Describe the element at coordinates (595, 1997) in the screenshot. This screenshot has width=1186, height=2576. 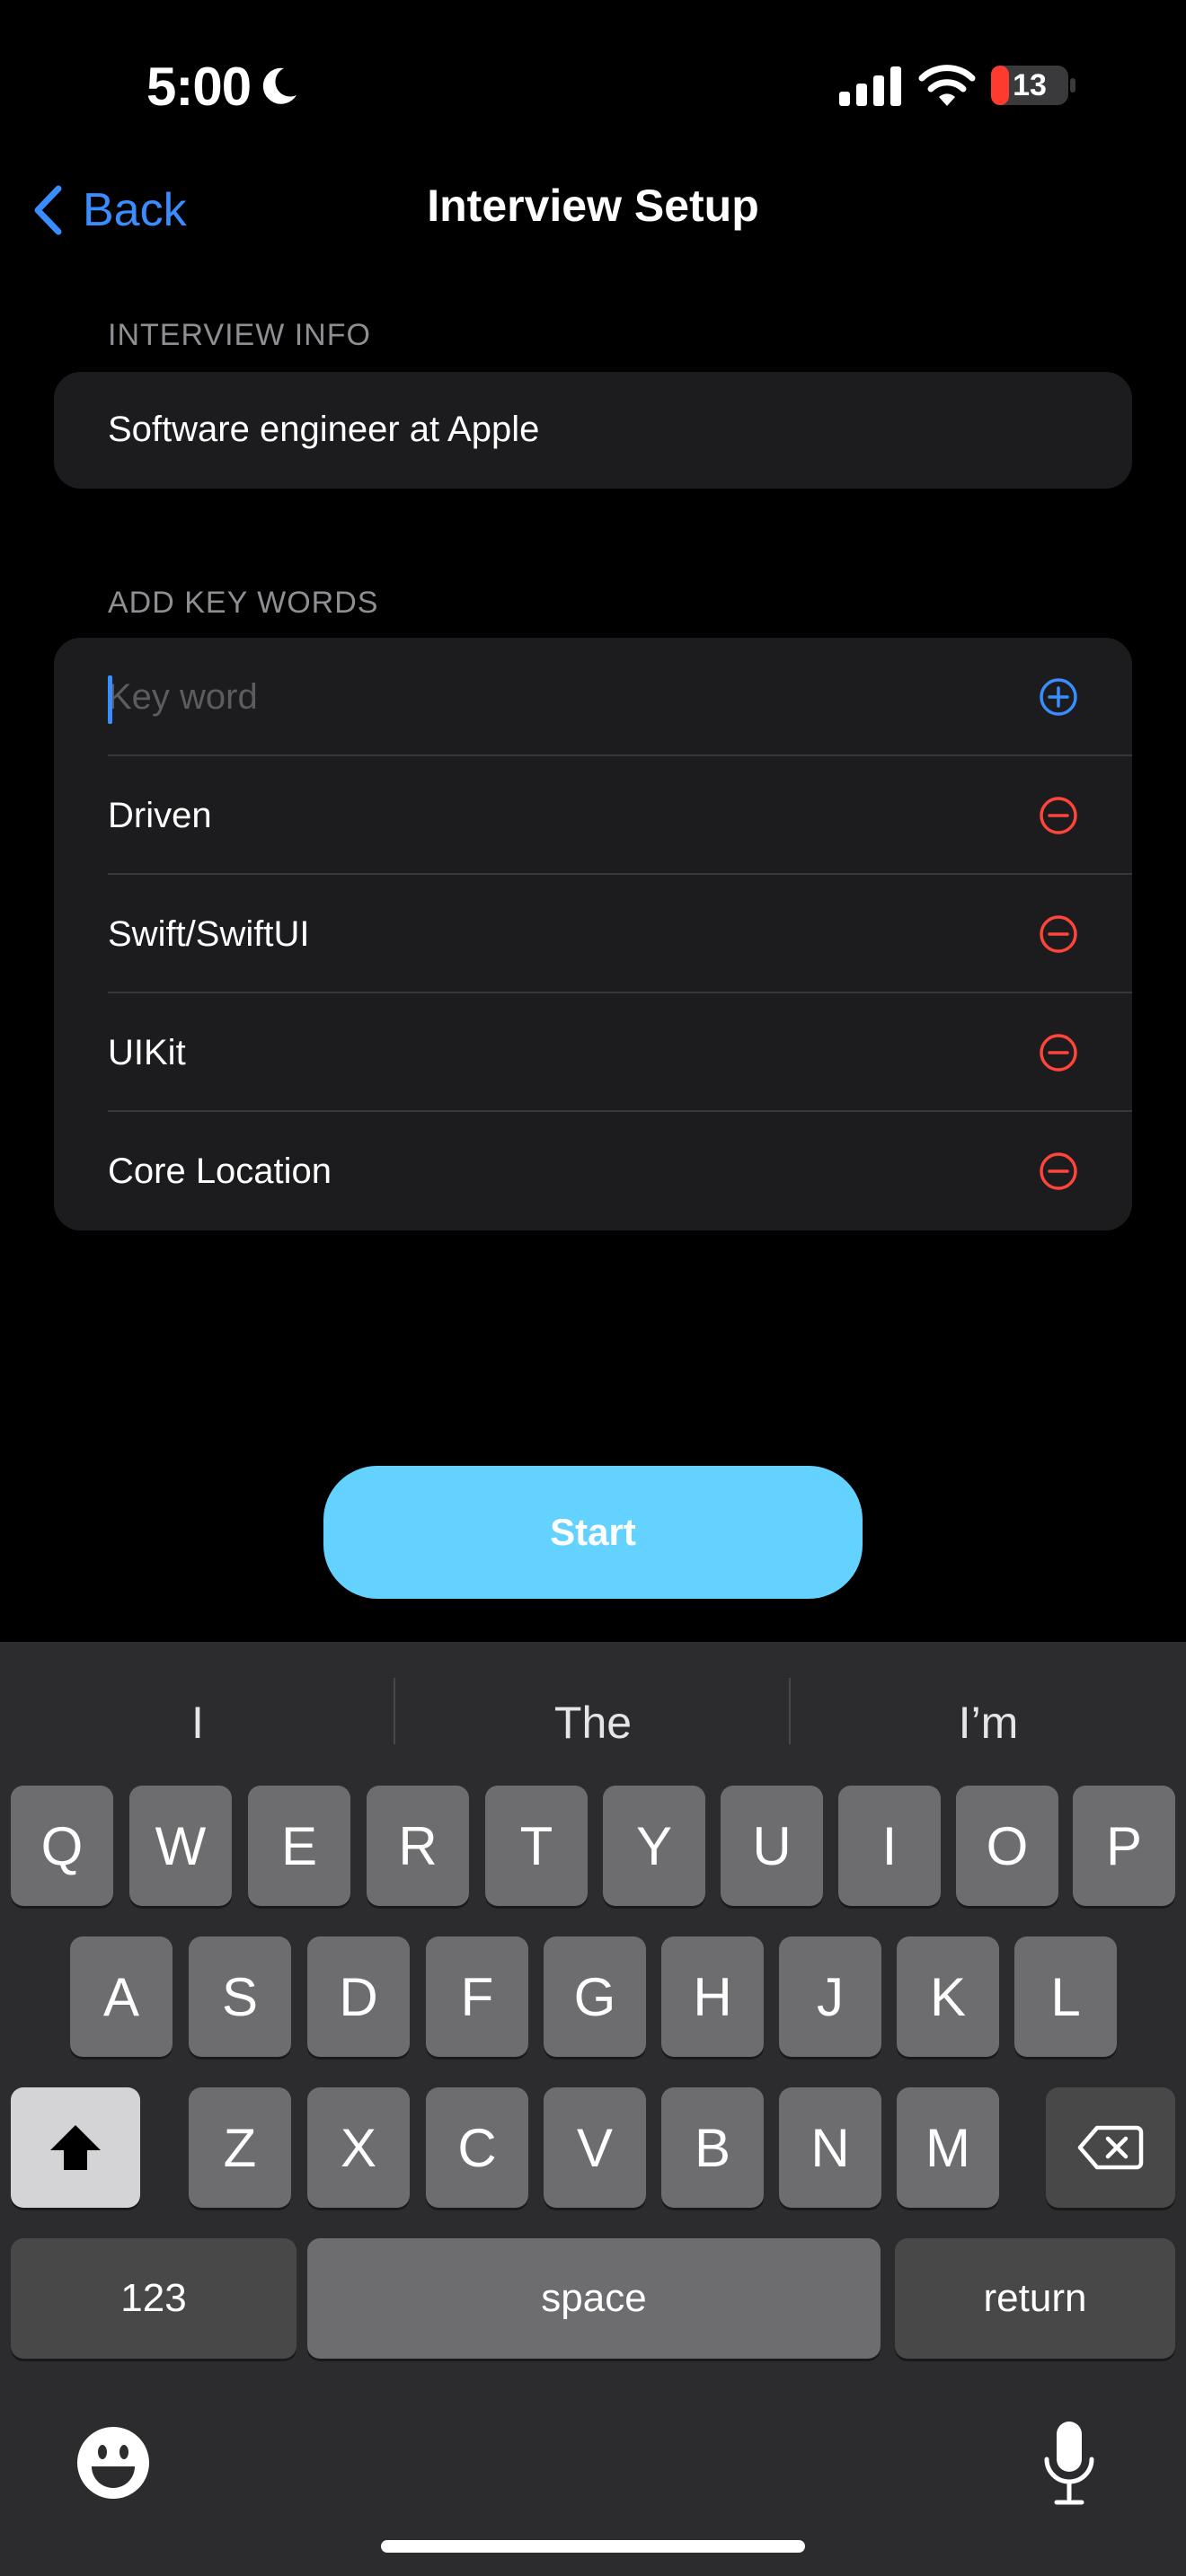
I see `key-g: G` at that location.